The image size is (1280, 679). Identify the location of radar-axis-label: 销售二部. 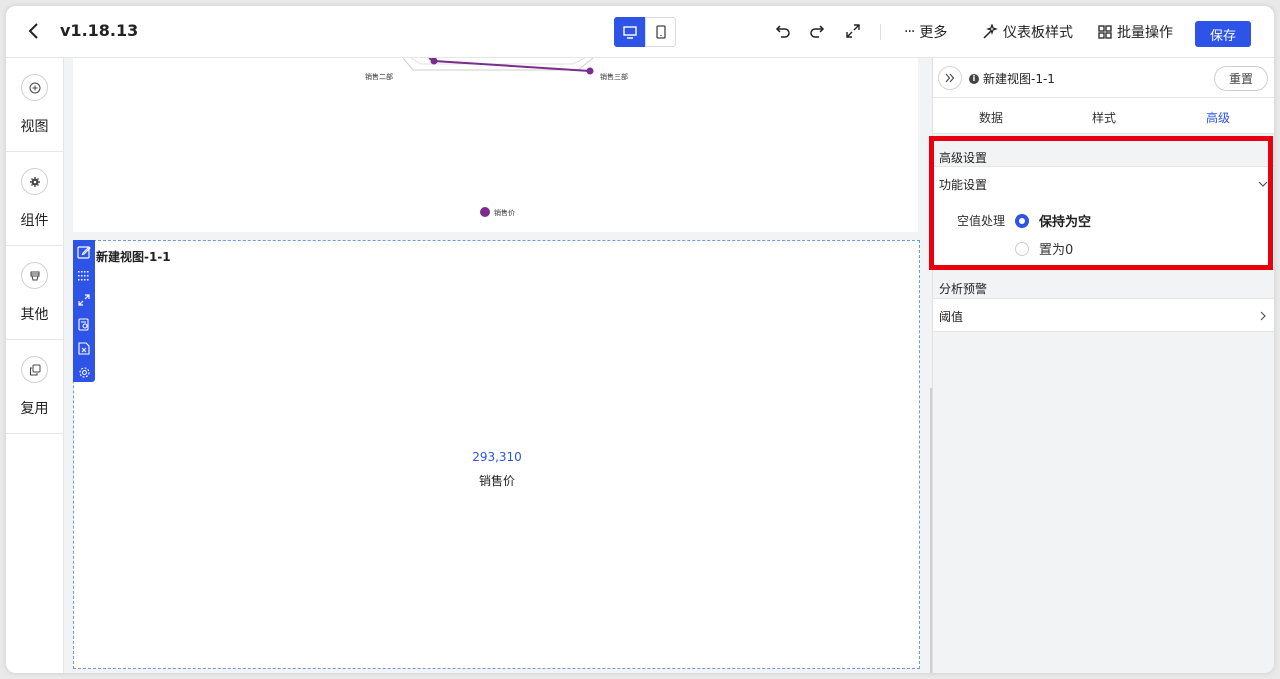
(379, 77).